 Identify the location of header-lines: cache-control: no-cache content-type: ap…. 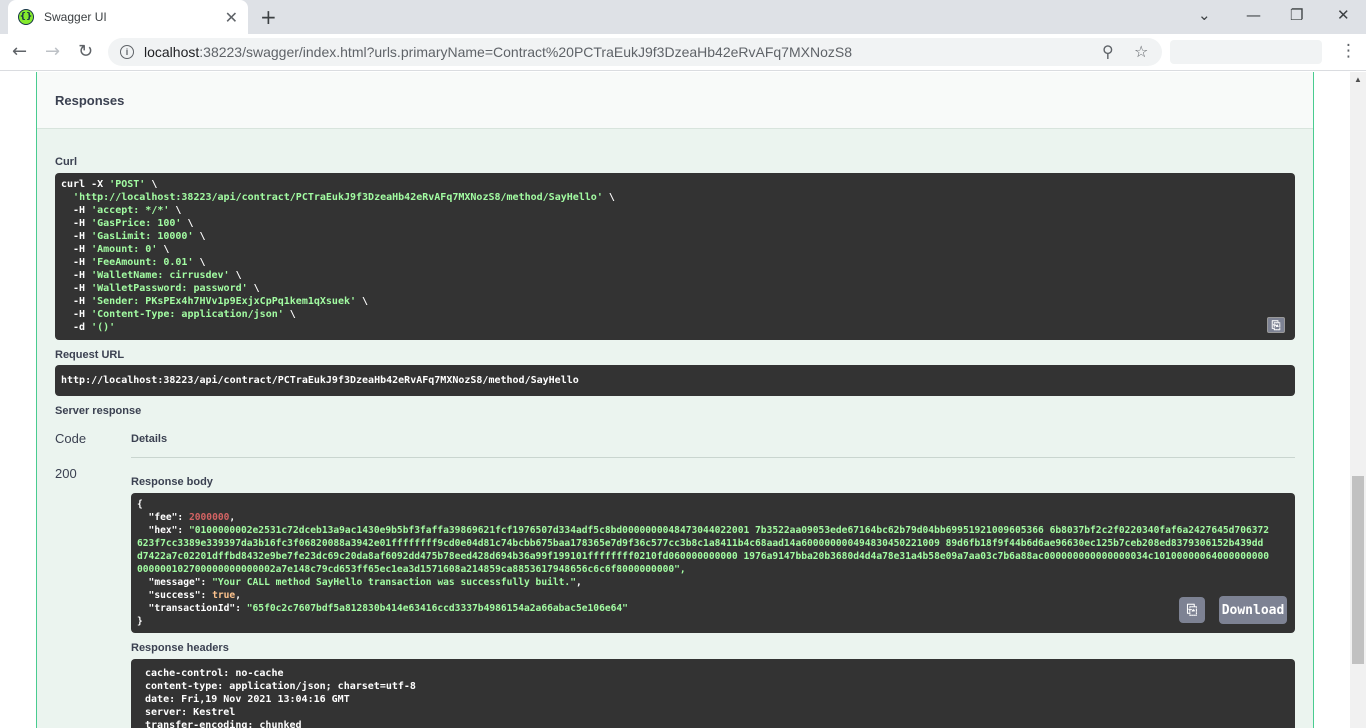
(714, 697).